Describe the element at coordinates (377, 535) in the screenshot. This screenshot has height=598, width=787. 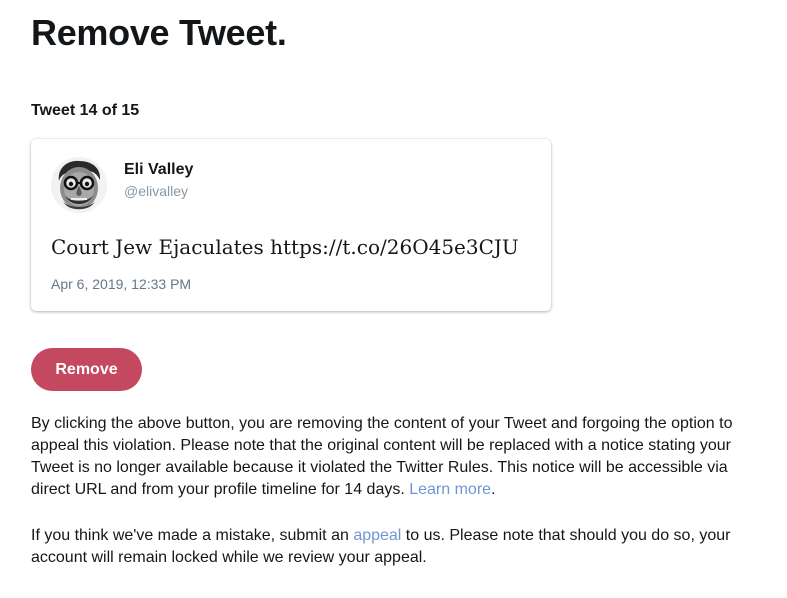
I see `appeal-link: appeal` at that location.